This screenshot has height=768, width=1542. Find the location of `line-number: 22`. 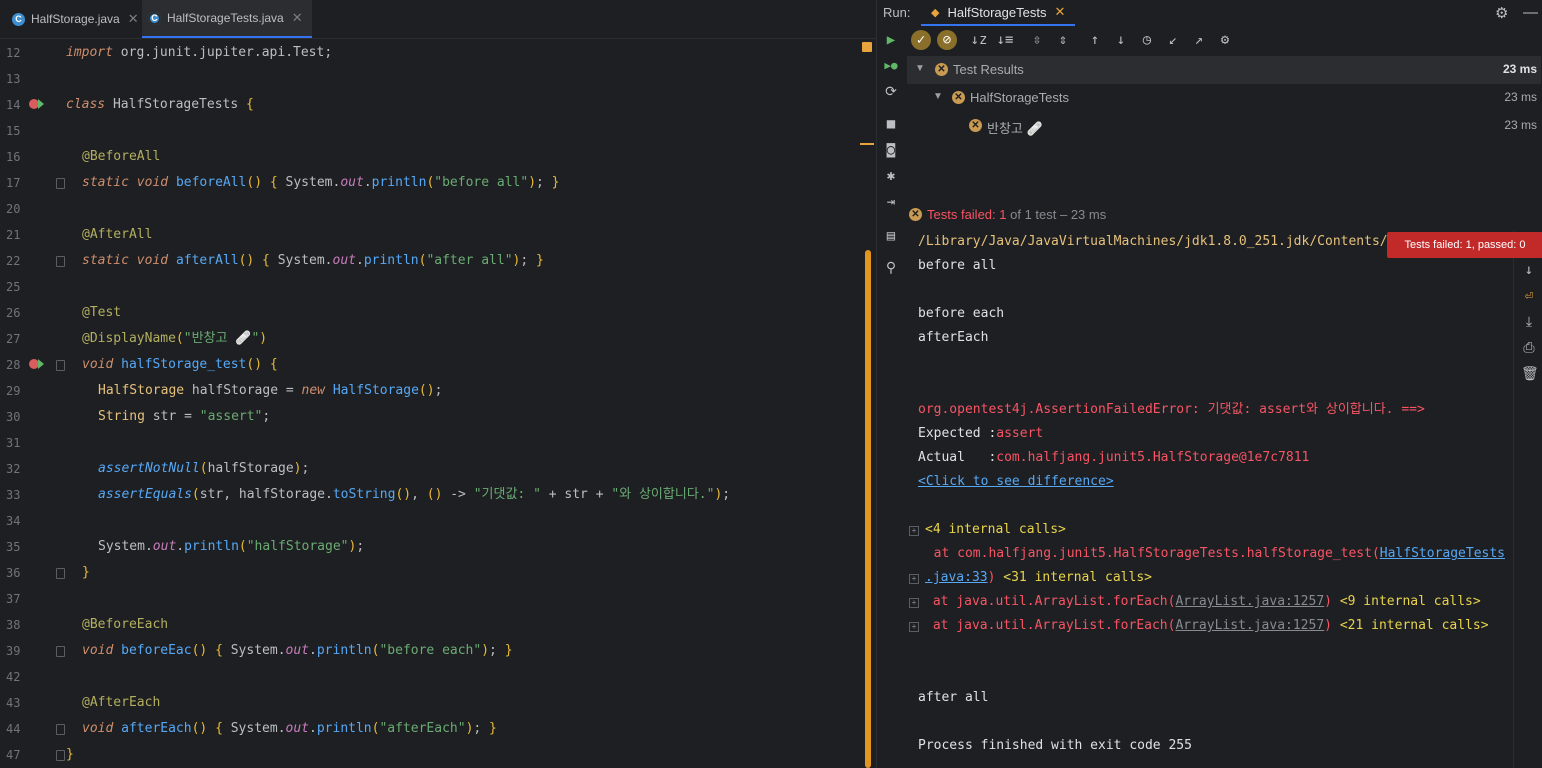

line-number: 22 is located at coordinates (13, 261).